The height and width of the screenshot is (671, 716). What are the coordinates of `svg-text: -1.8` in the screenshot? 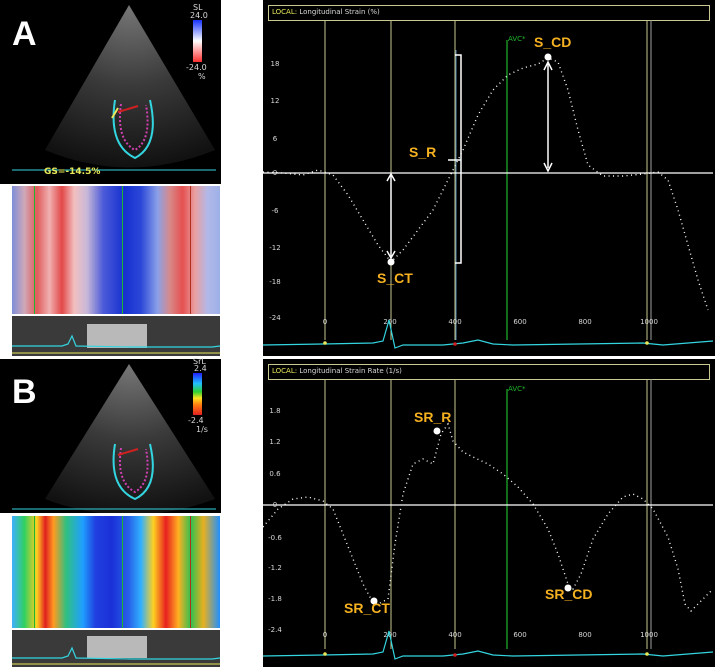 It's located at (275, 599).